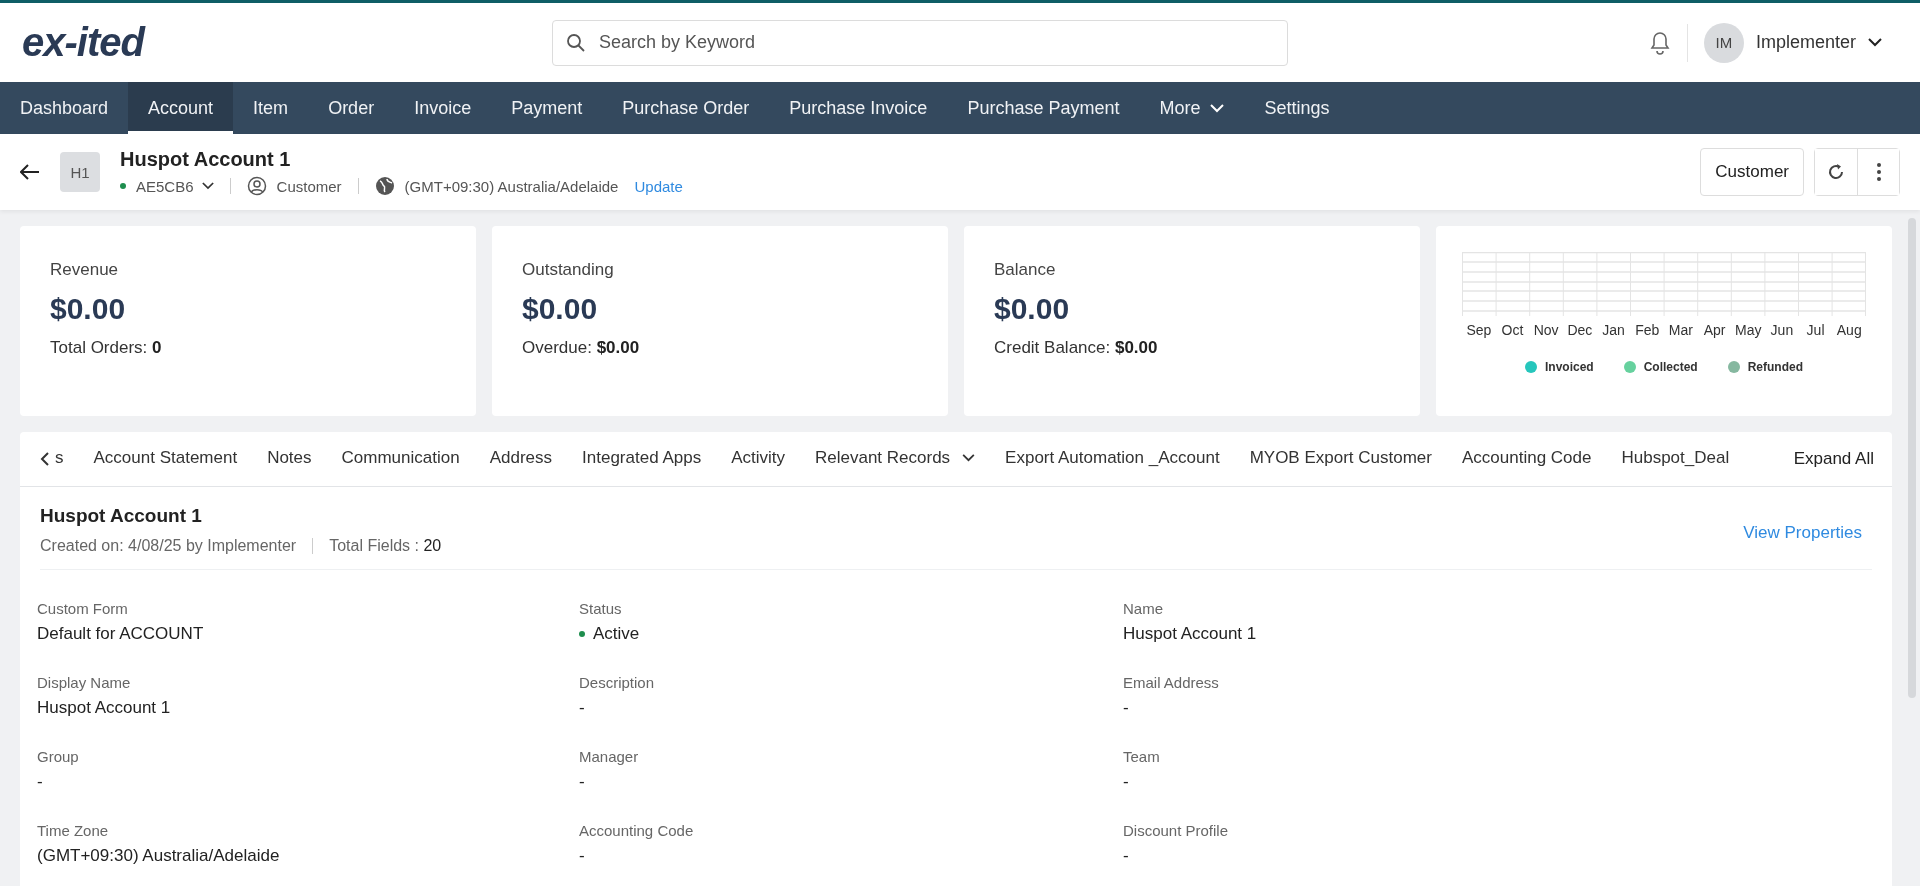 This screenshot has width=1920, height=886. What do you see at coordinates (83, 608) in the screenshot?
I see `field-label: Custom Form` at bounding box center [83, 608].